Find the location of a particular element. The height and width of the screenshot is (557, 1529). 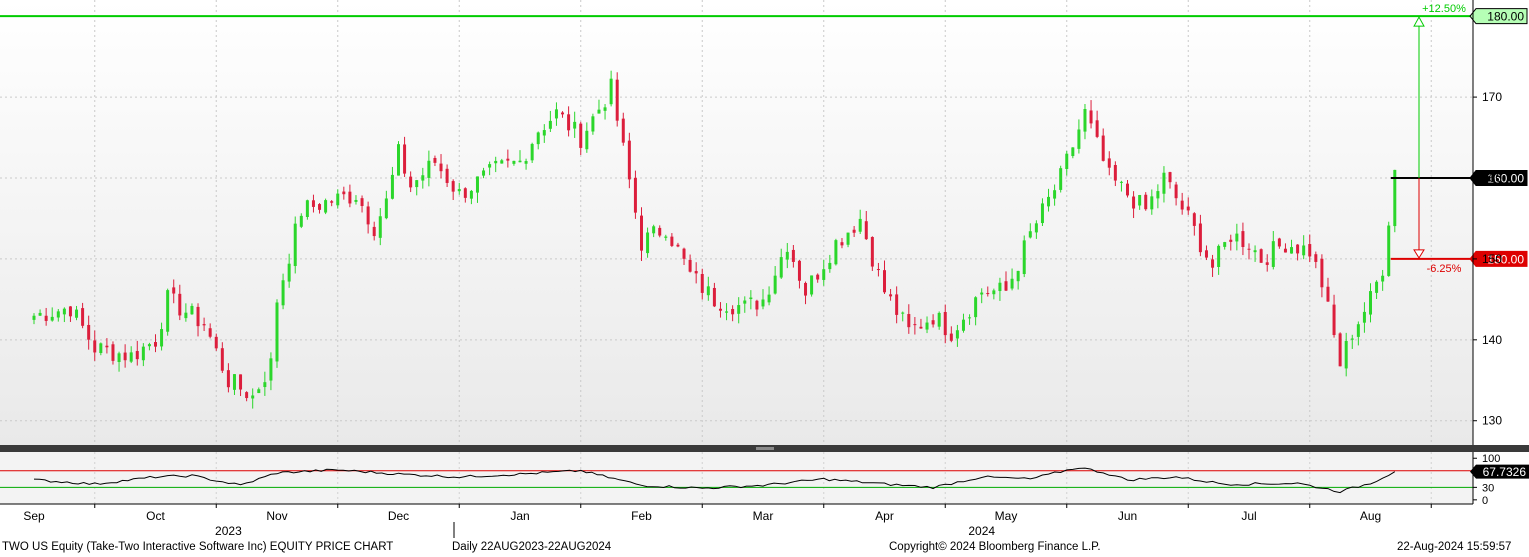

month-label: Mar is located at coordinates (763, 516).